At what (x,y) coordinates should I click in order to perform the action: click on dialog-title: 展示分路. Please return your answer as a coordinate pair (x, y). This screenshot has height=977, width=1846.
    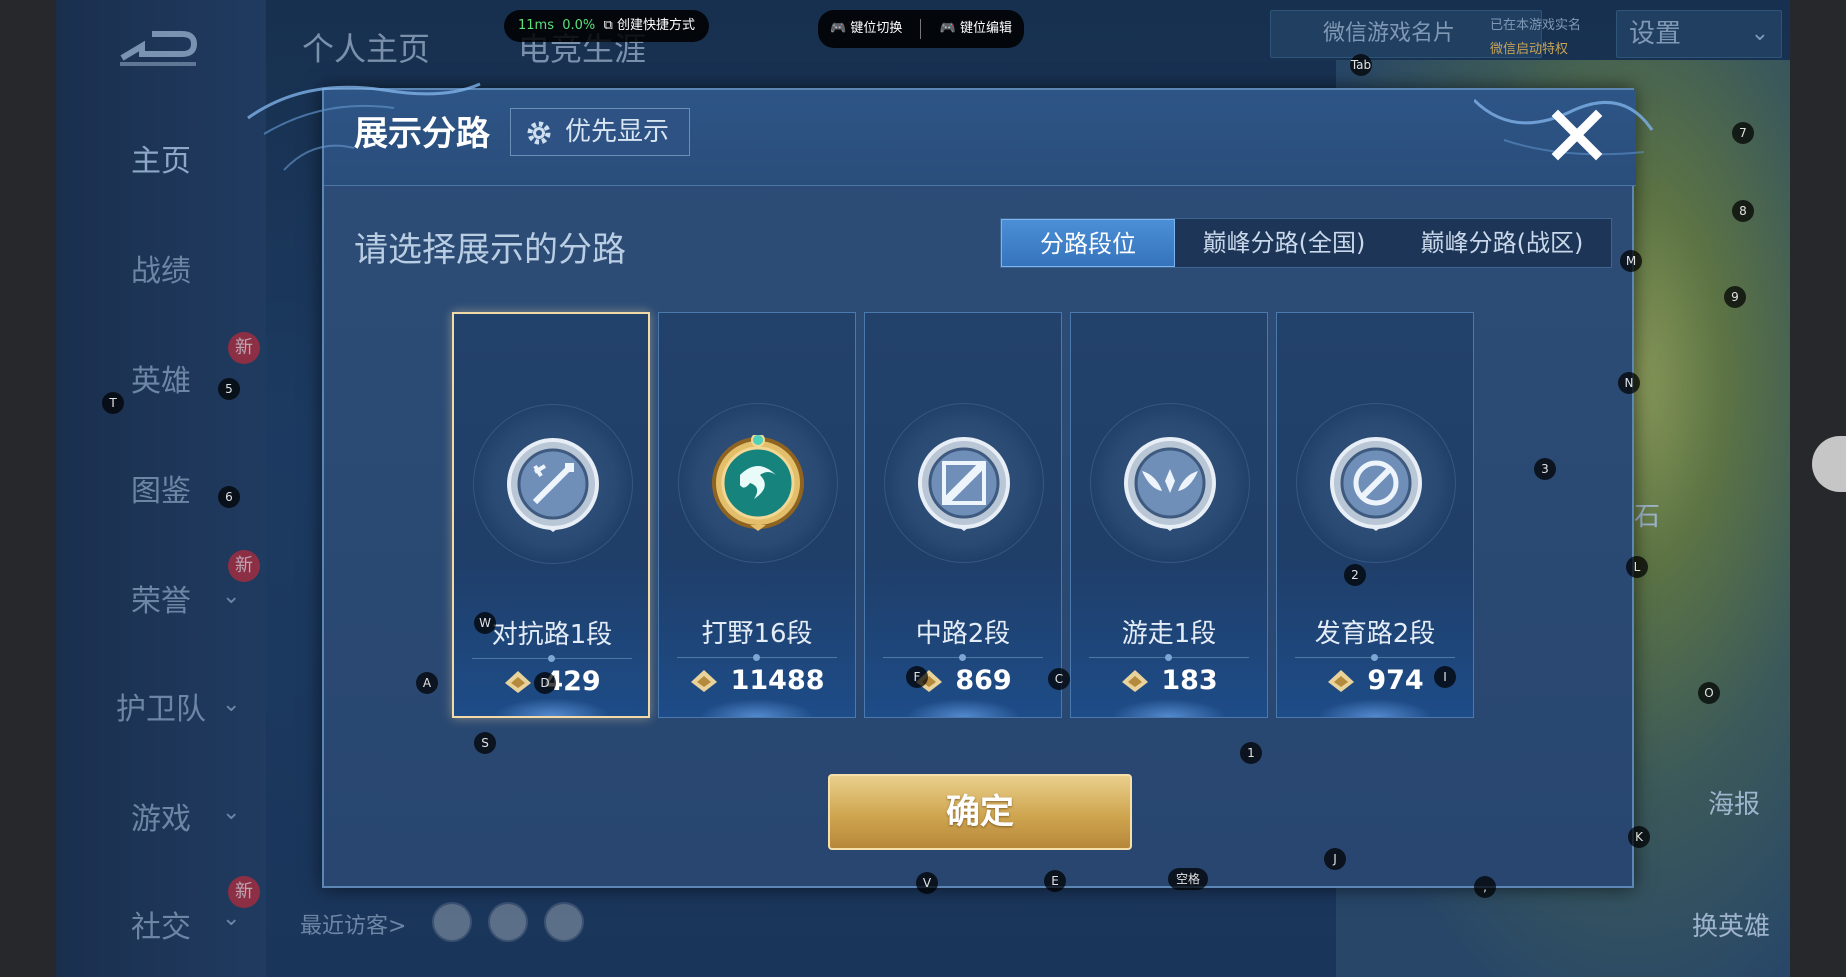
    Looking at the image, I should click on (422, 134).